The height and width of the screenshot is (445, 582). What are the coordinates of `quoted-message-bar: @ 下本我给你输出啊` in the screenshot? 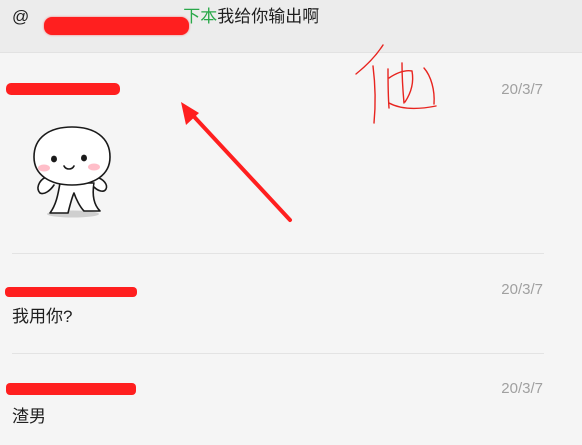 It's located at (291, 26).